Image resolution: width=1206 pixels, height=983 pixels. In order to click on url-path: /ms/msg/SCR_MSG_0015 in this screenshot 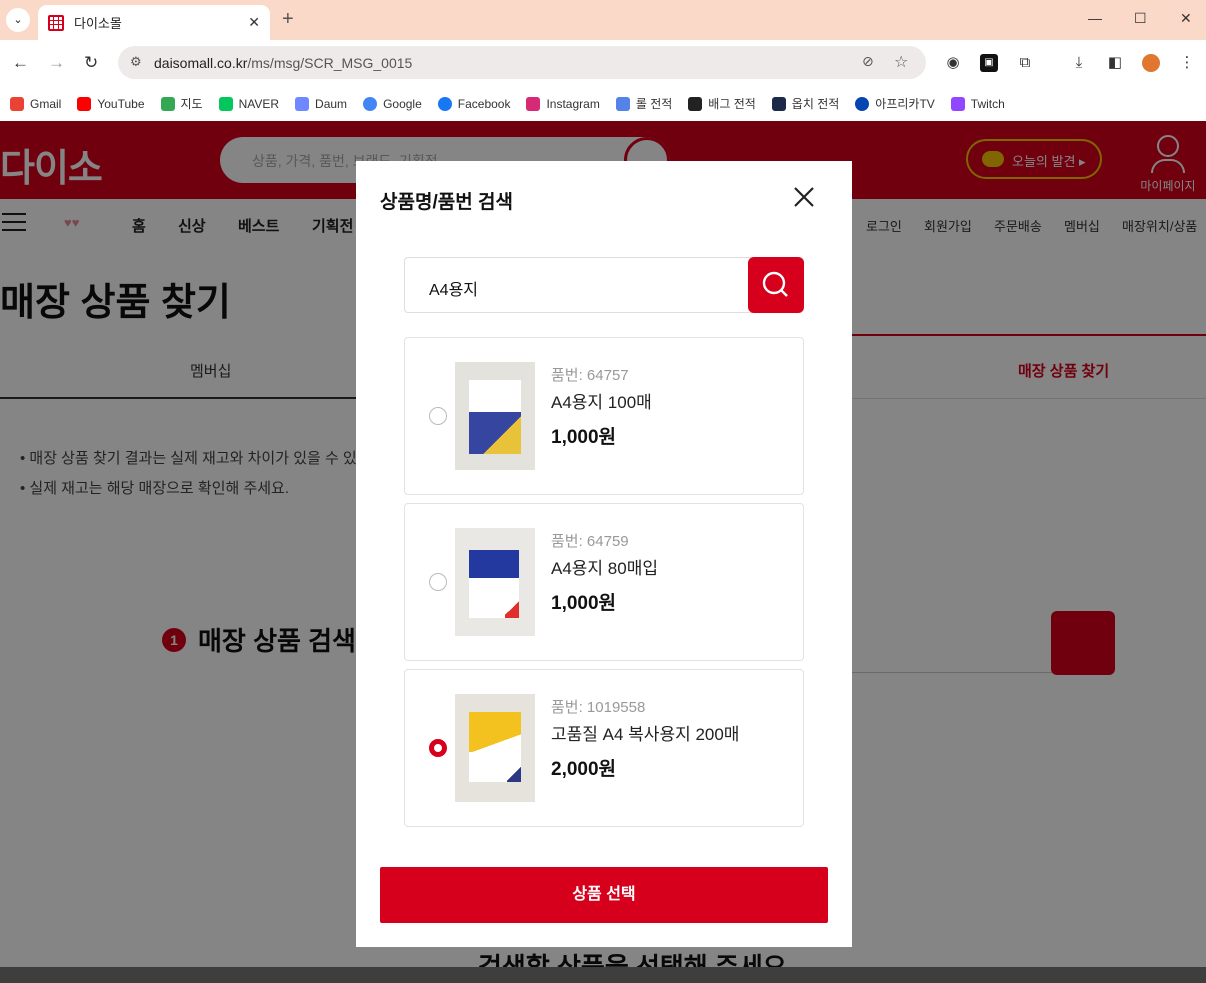, I will do `click(330, 62)`.